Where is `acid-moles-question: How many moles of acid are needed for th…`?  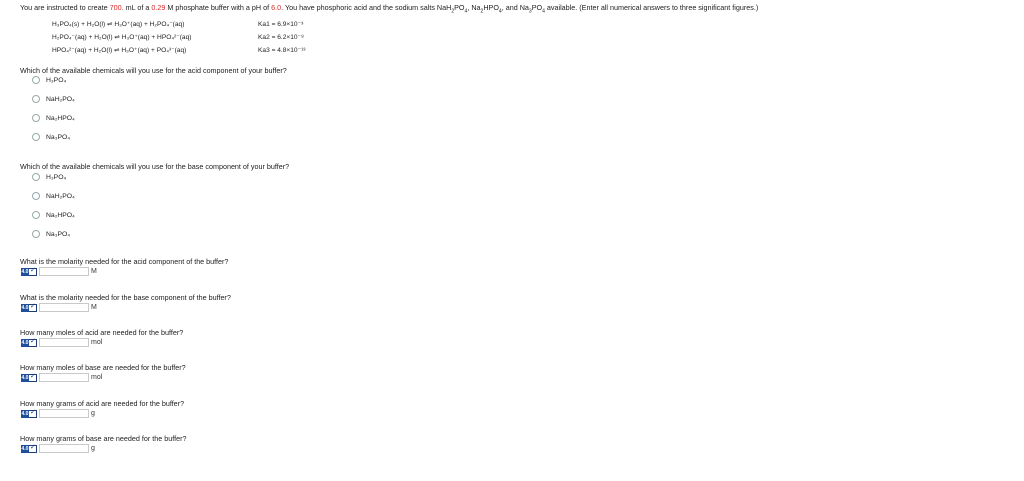 acid-moles-question: How many moles of acid are needed for th… is located at coordinates (102, 332).